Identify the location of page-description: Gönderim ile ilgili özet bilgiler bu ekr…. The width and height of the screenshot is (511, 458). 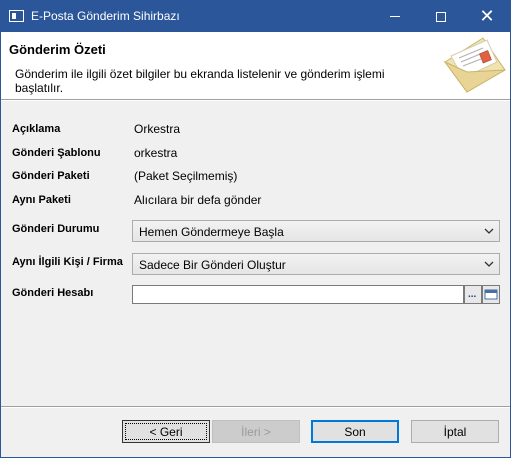
(200, 81).